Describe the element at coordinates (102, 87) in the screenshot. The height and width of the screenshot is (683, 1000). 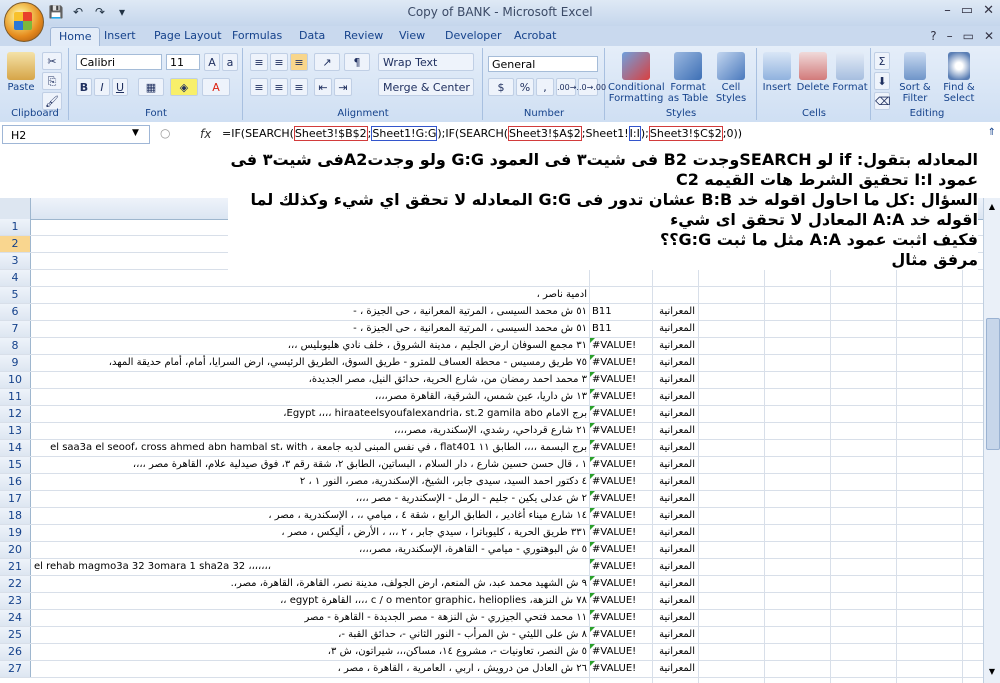
I see `italic-button: I` at that location.